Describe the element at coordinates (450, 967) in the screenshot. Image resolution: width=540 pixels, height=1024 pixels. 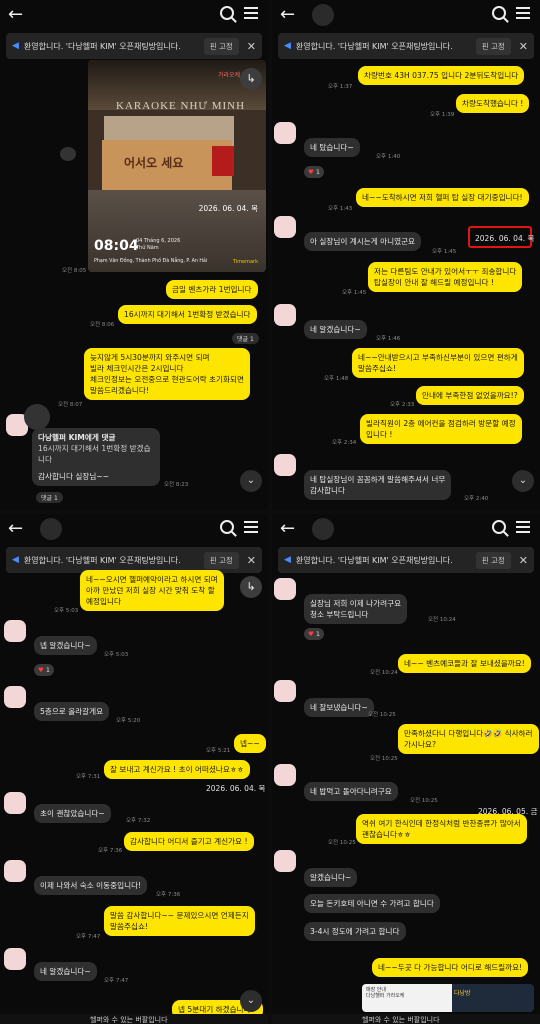
I see `message-out: 네~~두곳 다 가능합니다 어디로 해드릴까요!` at that location.